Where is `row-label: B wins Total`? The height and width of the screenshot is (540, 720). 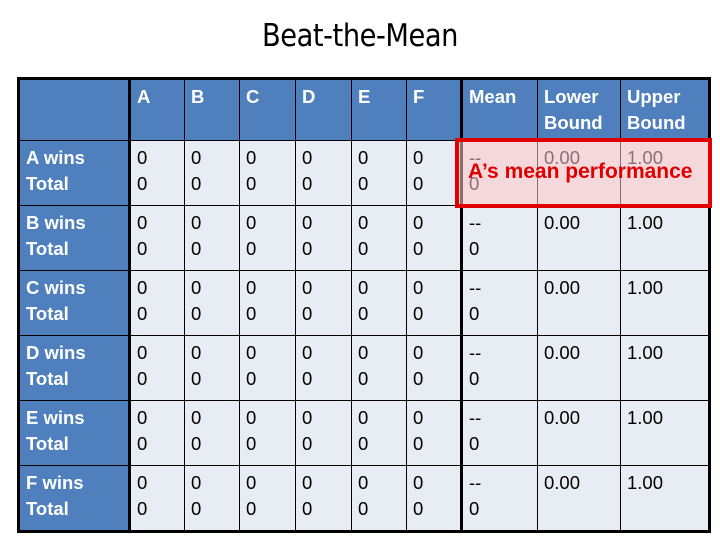
row-label: B wins Total is located at coordinates (74, 238).